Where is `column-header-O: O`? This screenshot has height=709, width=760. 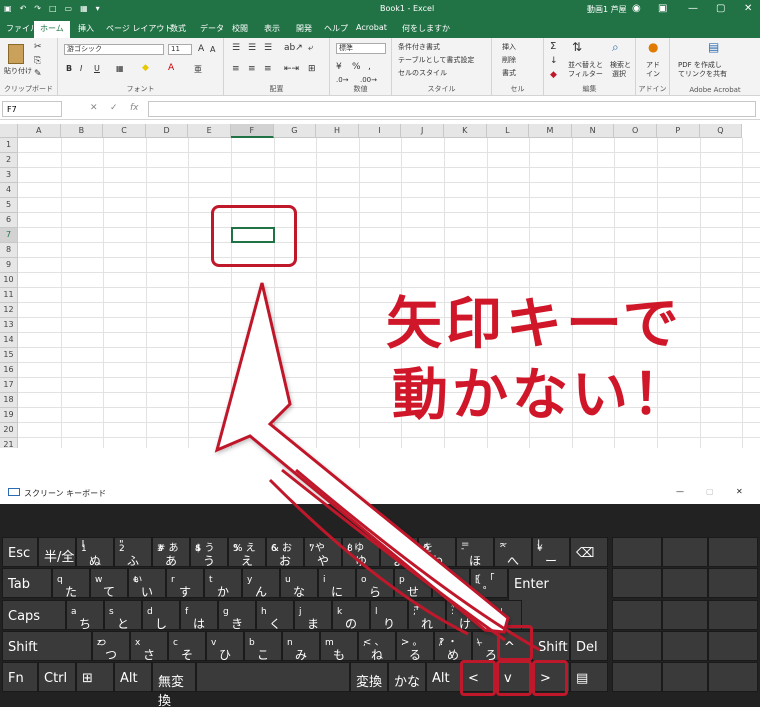
column-header-O: O is located at coordinates (635, 131).